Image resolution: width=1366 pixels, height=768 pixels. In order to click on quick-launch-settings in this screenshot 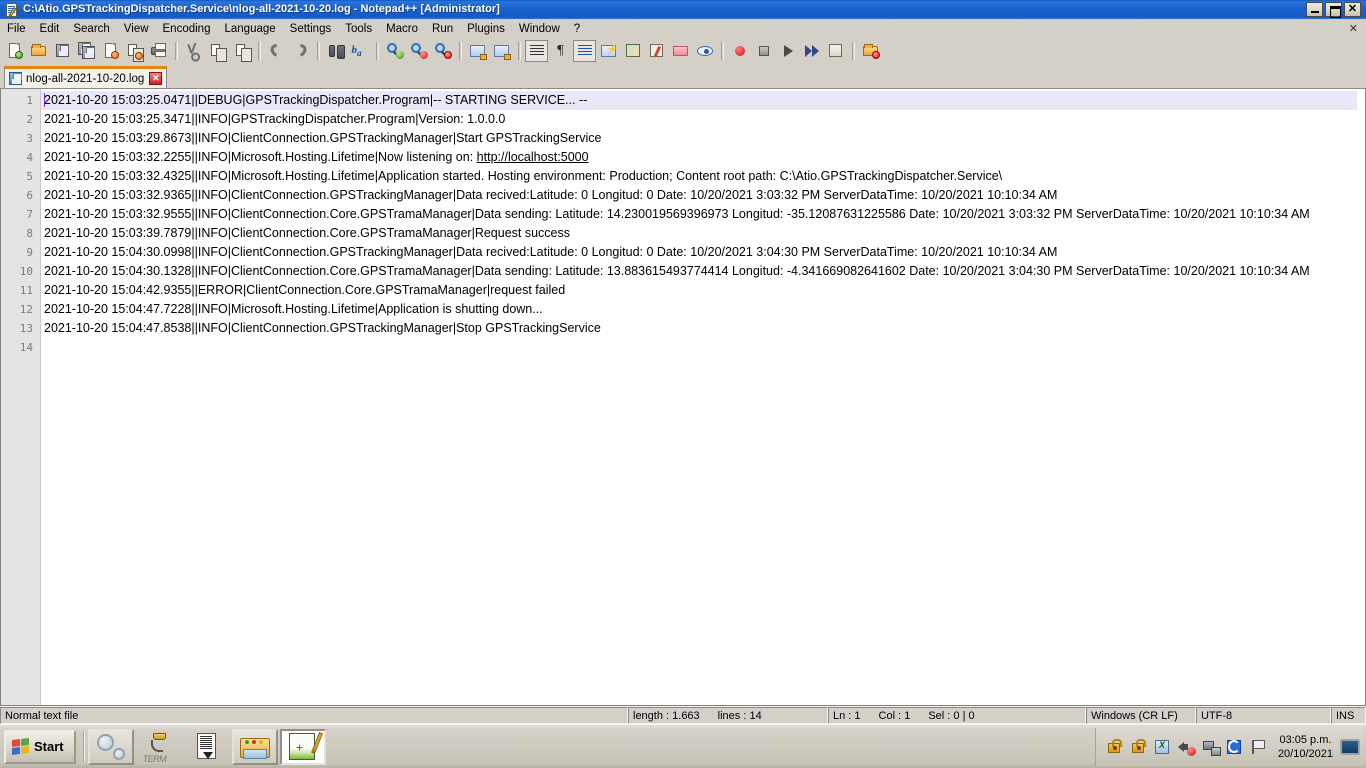, I will do `click(110, 746)`.